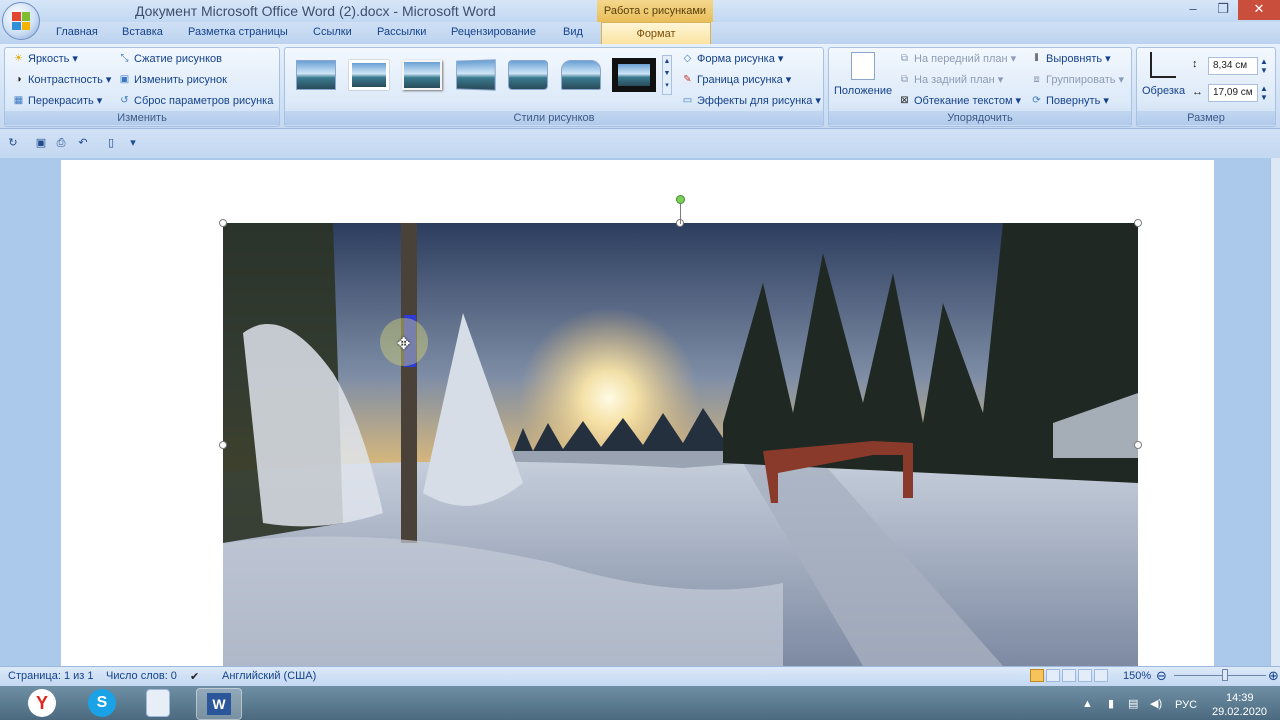 The height and width of the screenshot is (720, 1280). What do you see at coordinates (1273, 676) in the screenshot?
I see `zoom-in-icon: ⊕` at bounding box center [1273, 676].